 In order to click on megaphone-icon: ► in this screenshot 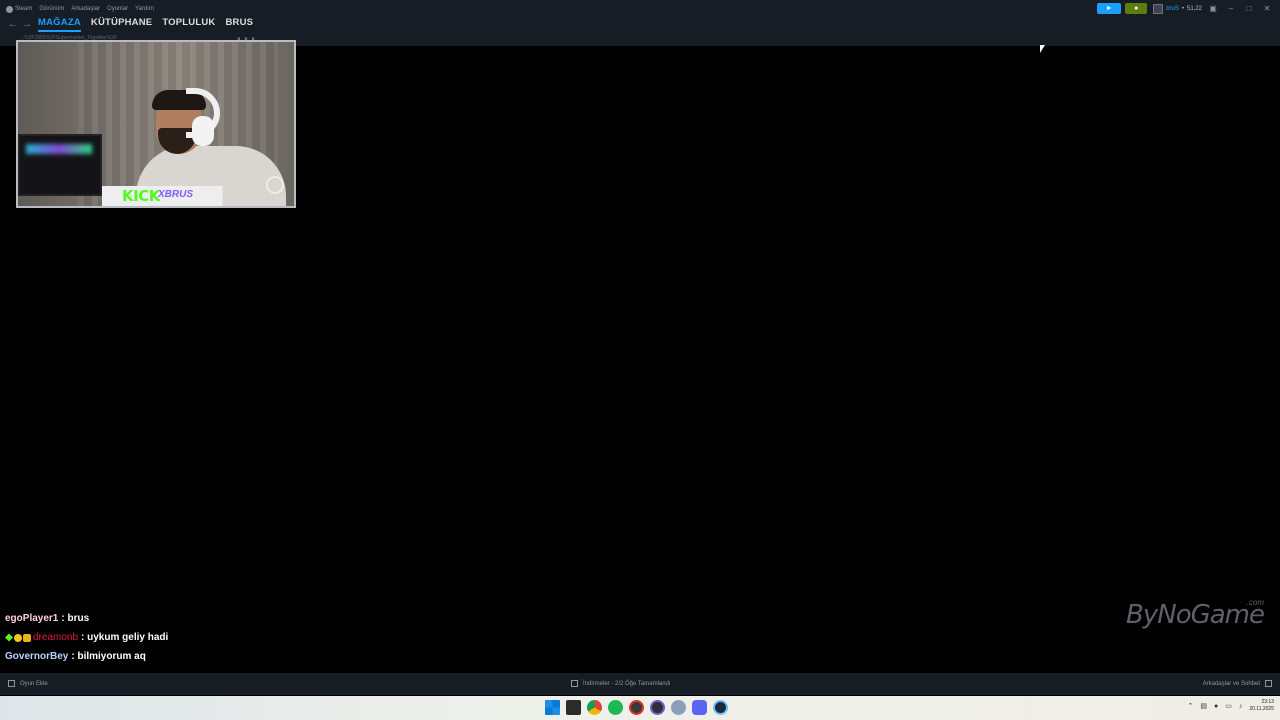, I will do `click(1109, 8)`.